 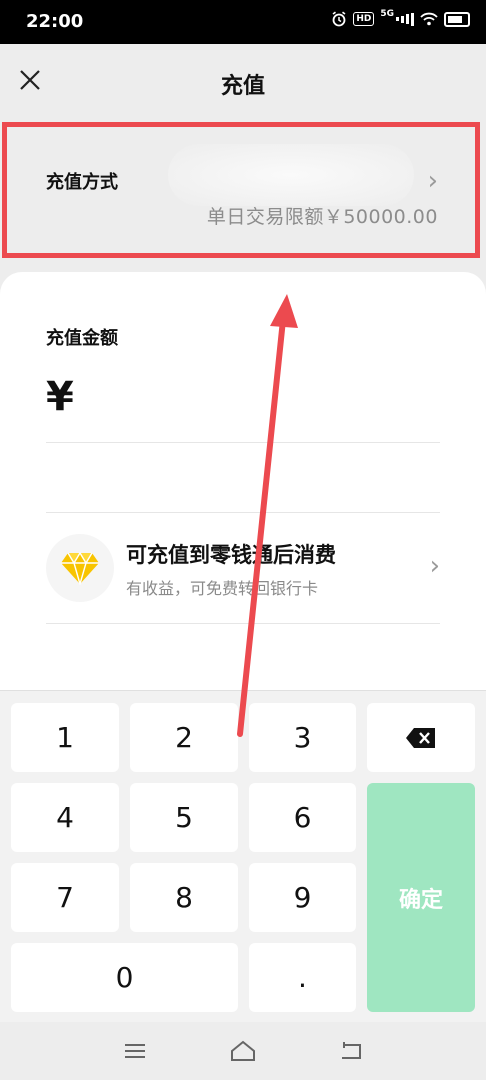 I want to click on key-0: 0, so click(x=124, y=977).